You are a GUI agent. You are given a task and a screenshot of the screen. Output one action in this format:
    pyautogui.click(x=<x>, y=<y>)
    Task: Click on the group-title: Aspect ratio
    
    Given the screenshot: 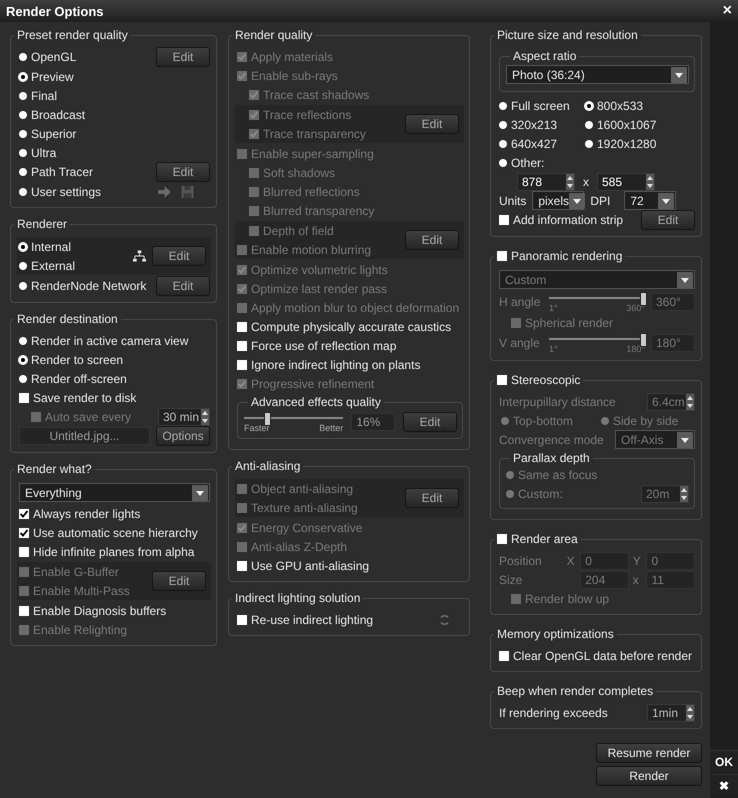 What is the action you would take?
    pyautogui.click(x=544, y=56)
    